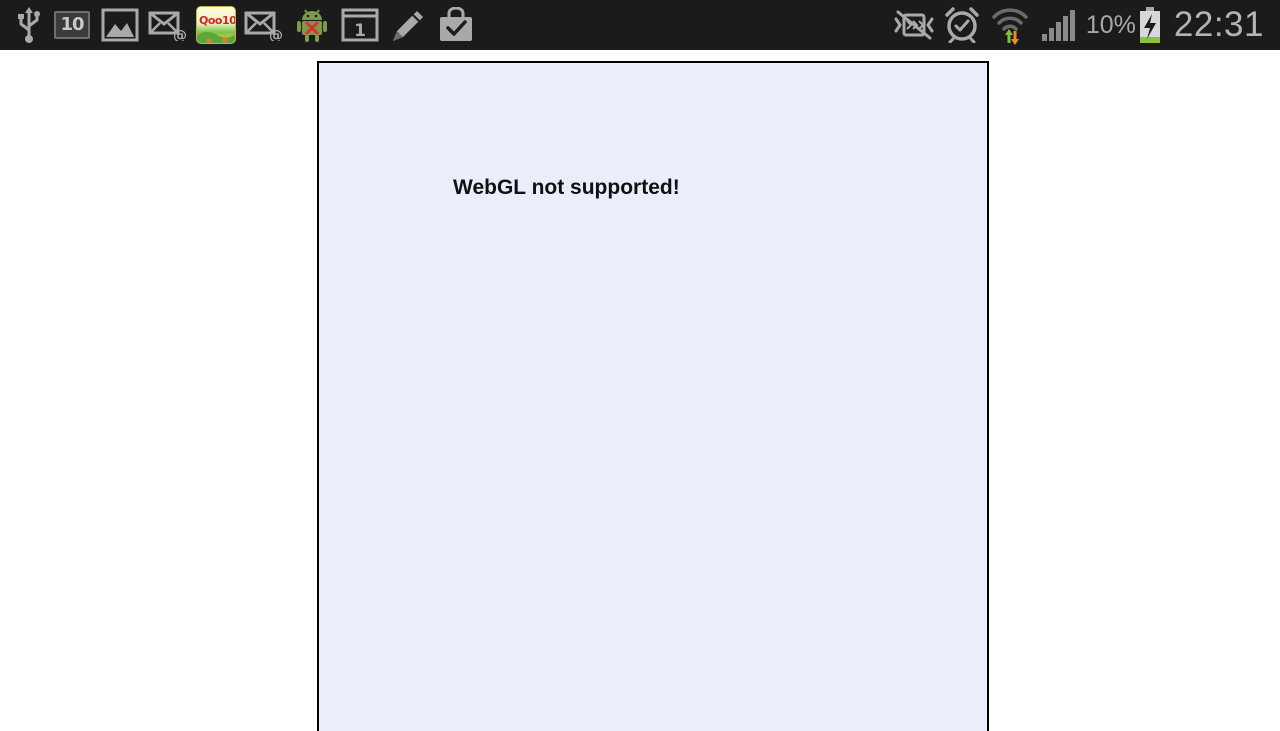 This screenshot has height=731, width=1280. Describe the element at coordinates (360, 31) in the screenshot. I see `calendar-day-text: 1` at that location.